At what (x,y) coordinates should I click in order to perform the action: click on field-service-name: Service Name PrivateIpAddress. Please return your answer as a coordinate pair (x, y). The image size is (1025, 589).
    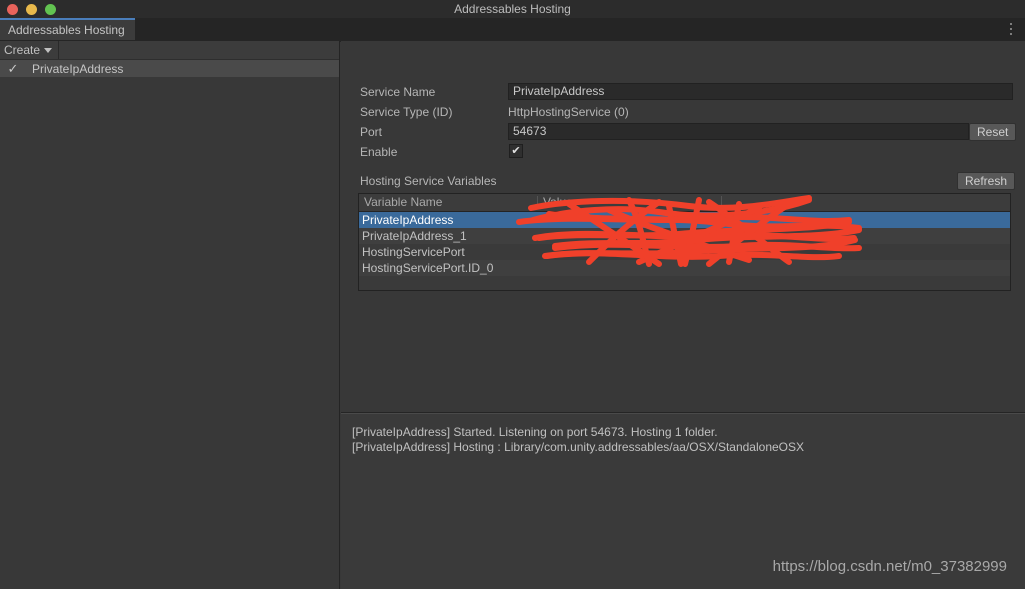
    Looking at the image, I should click on (683, 92).